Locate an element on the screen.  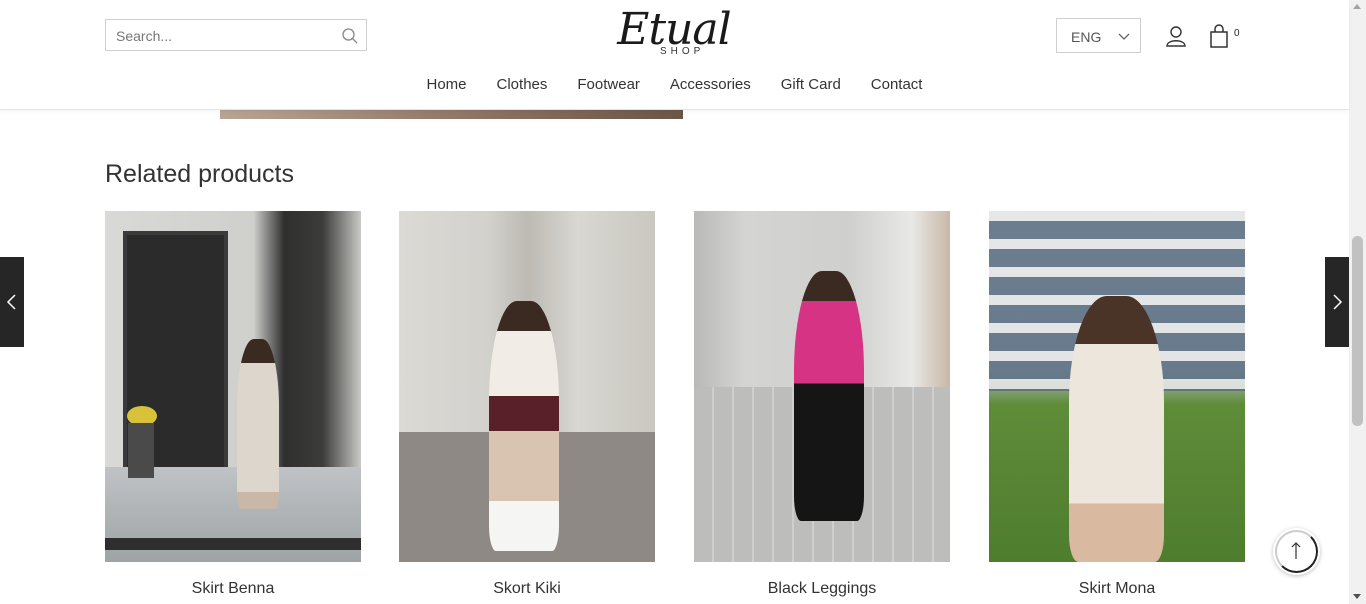
chevron-right-icon is located at coordinates (1338, 302).